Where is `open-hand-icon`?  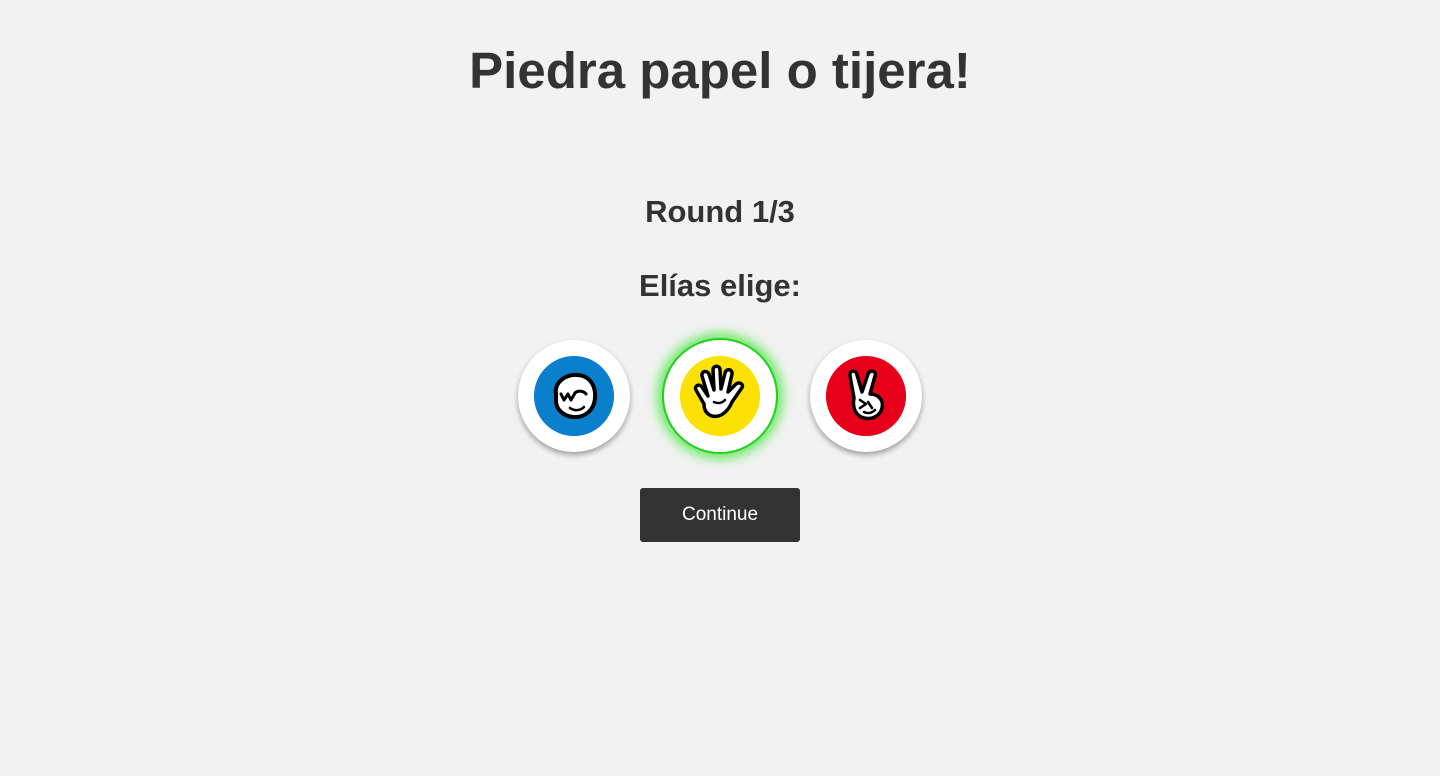
open-hand-icon is located at coordinates (720, 396).